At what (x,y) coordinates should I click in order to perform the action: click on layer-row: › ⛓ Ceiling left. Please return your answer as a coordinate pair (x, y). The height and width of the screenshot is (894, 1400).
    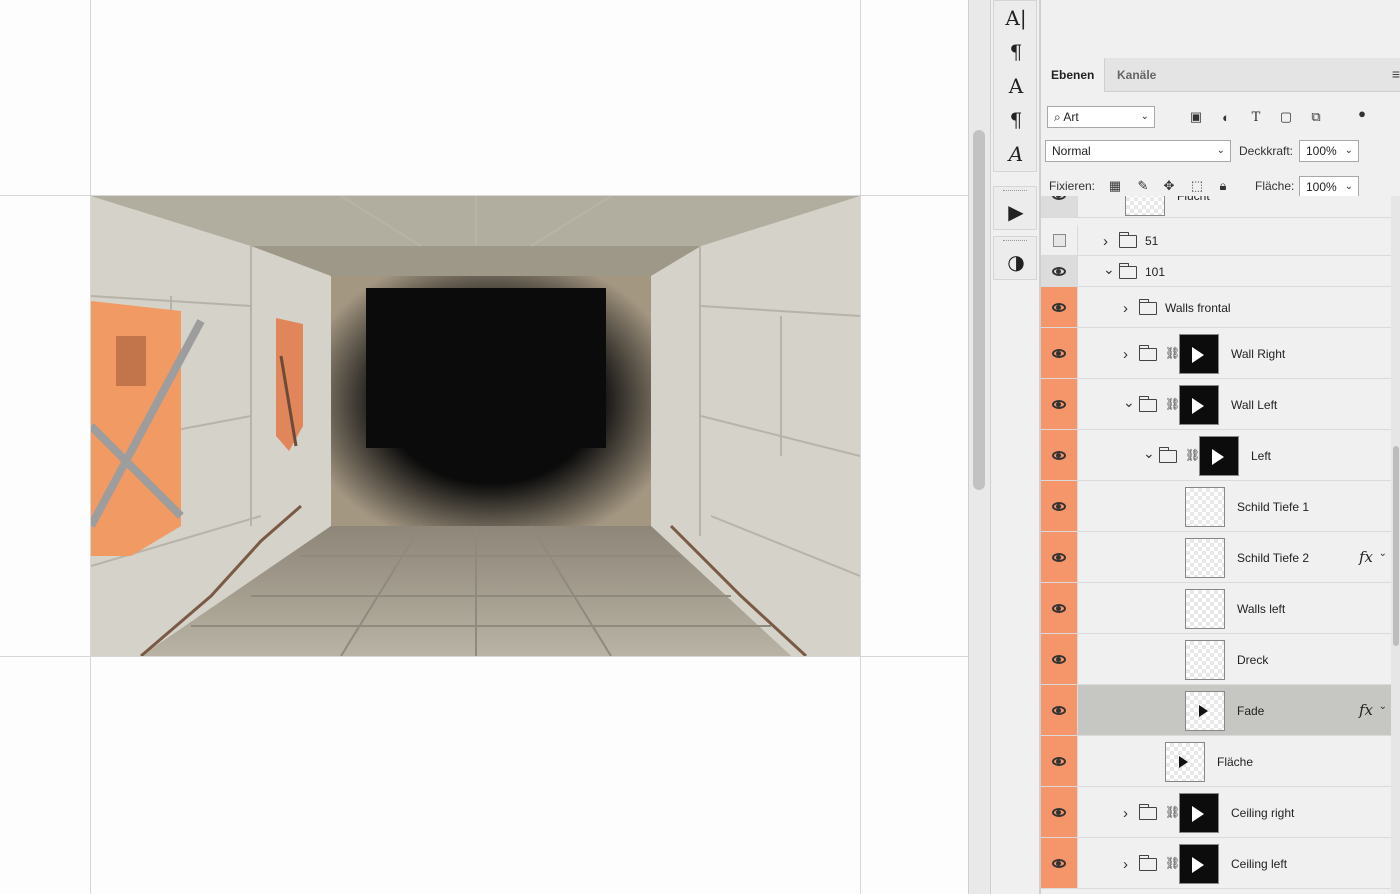
    Looking at the image, I should click on (1216, 863).